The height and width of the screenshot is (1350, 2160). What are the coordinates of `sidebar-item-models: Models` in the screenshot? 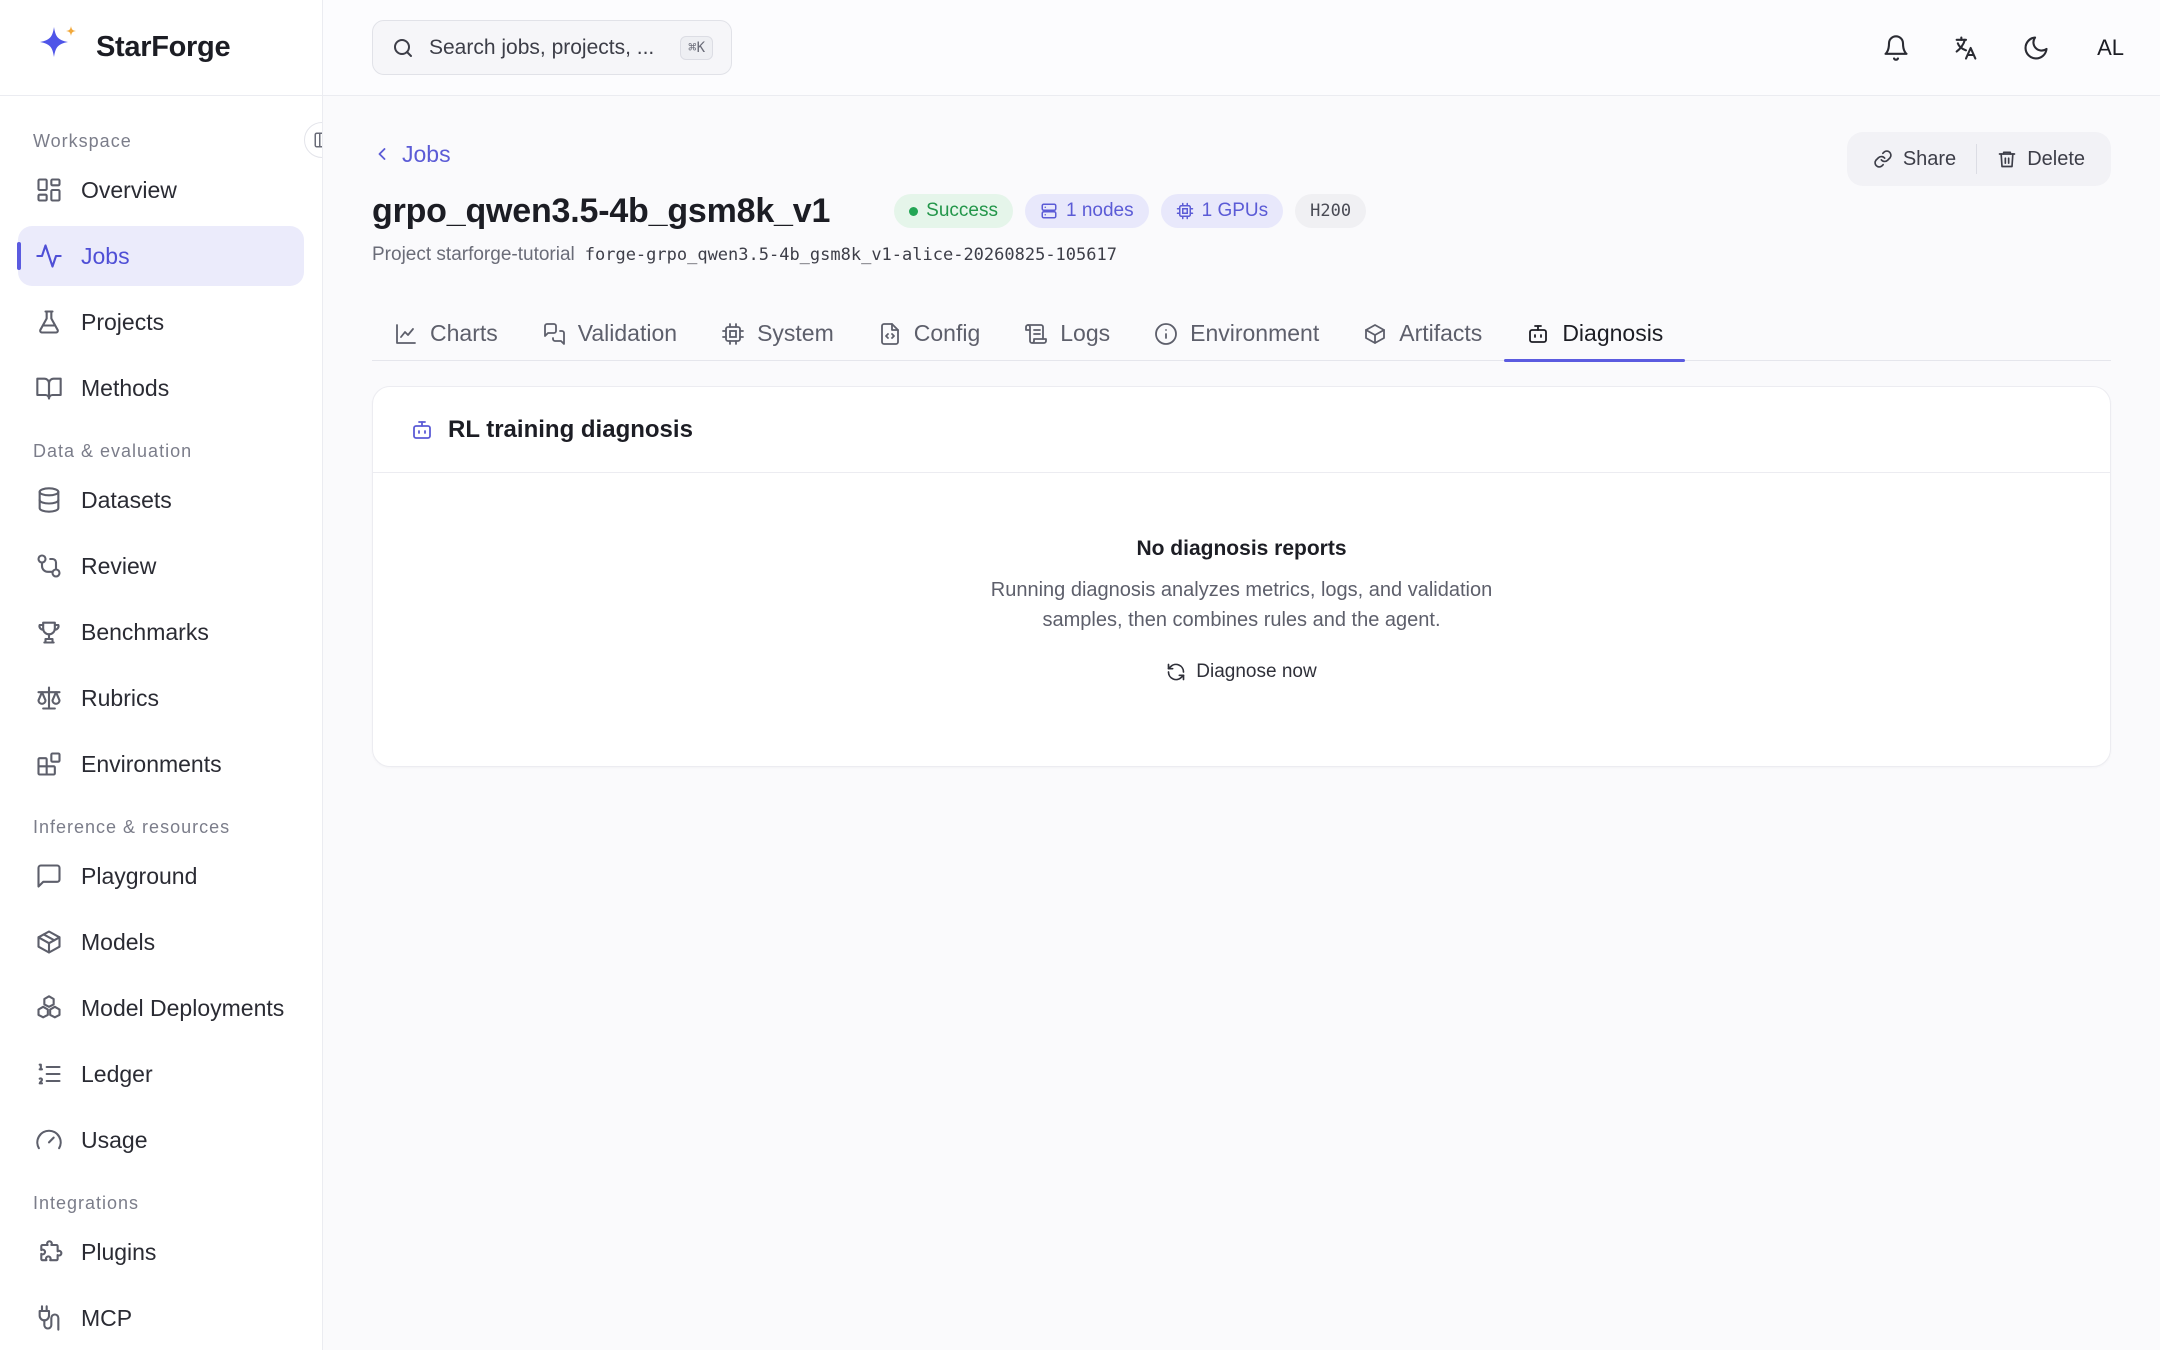 It's located at (161, 942).